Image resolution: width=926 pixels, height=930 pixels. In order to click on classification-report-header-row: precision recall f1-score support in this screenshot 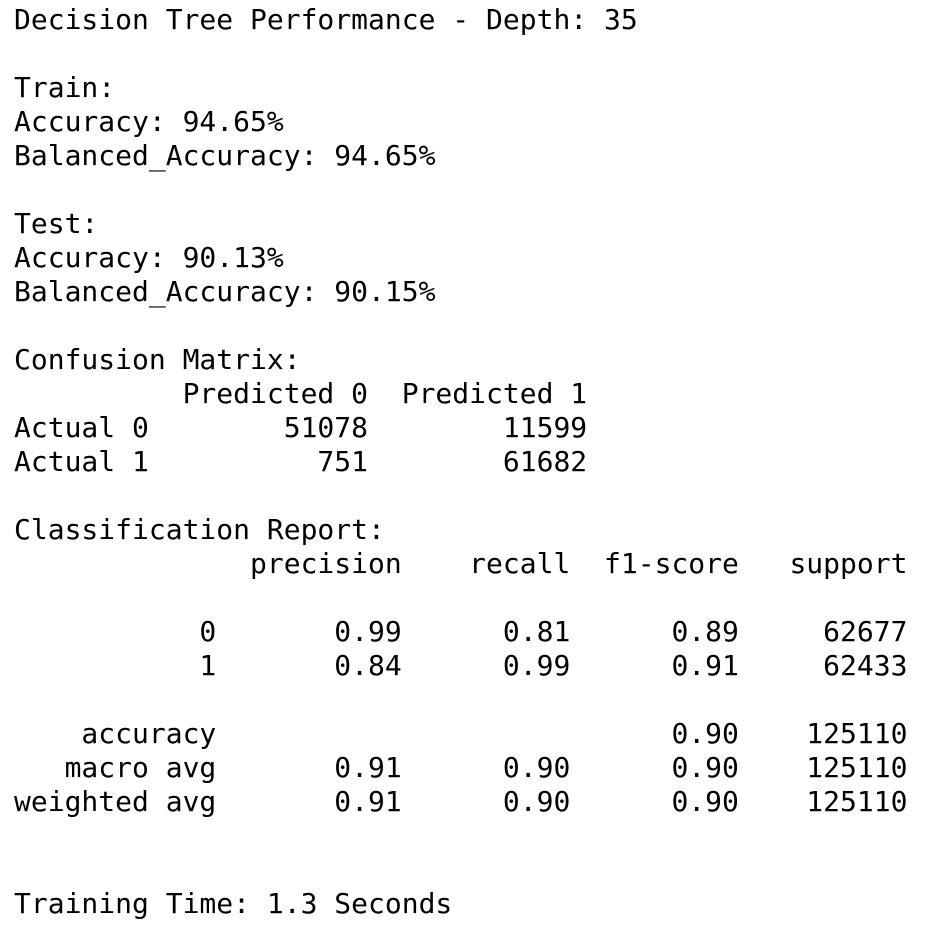, I will do `click(461, 563)`.